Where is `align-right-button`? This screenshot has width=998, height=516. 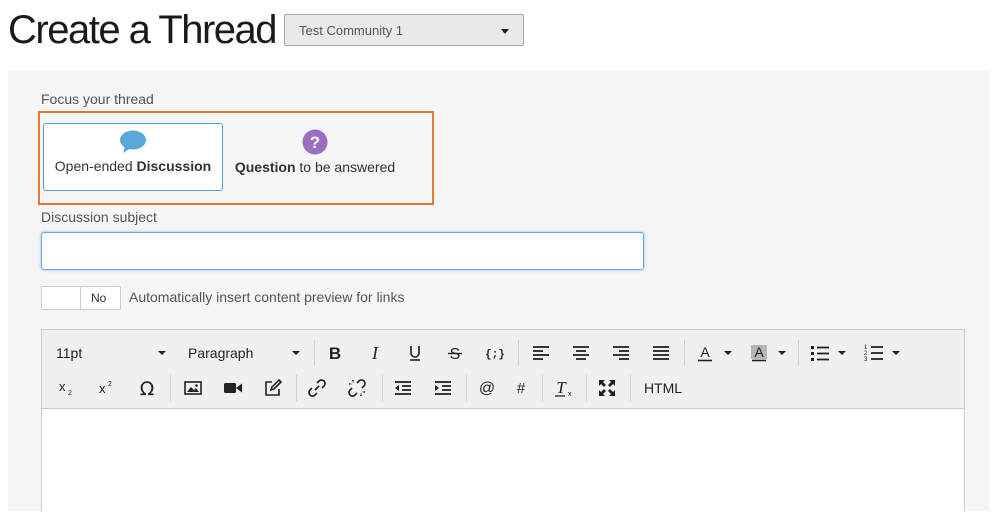 align-right-button is located at coordinates (621, 353).